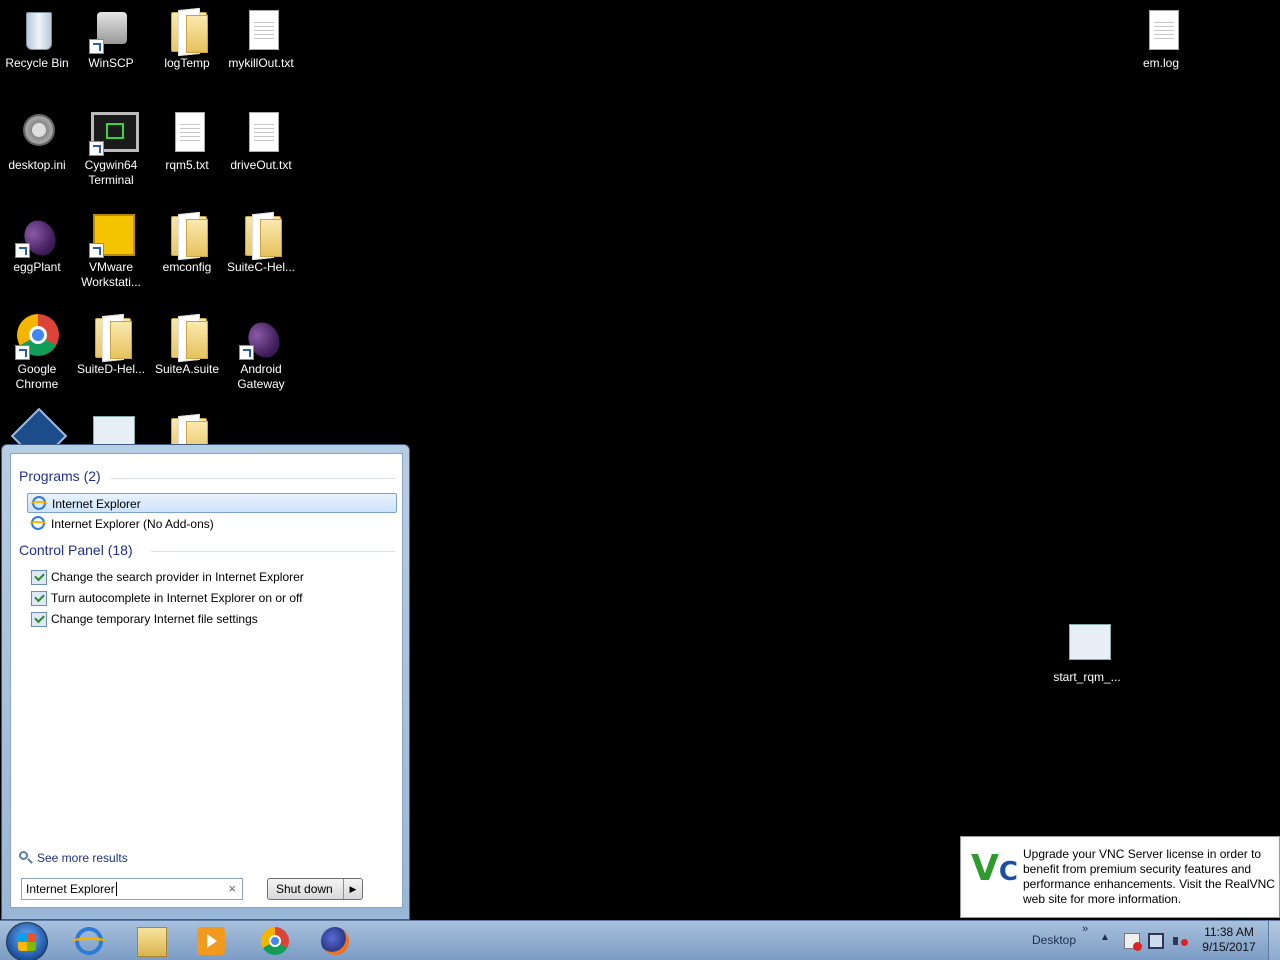 The width and height of the screenshot is (1280, 960). Describe the element at coordinates (994, 868) in the screenshot. I see `realvnc-logo-icon: VC` at that location.